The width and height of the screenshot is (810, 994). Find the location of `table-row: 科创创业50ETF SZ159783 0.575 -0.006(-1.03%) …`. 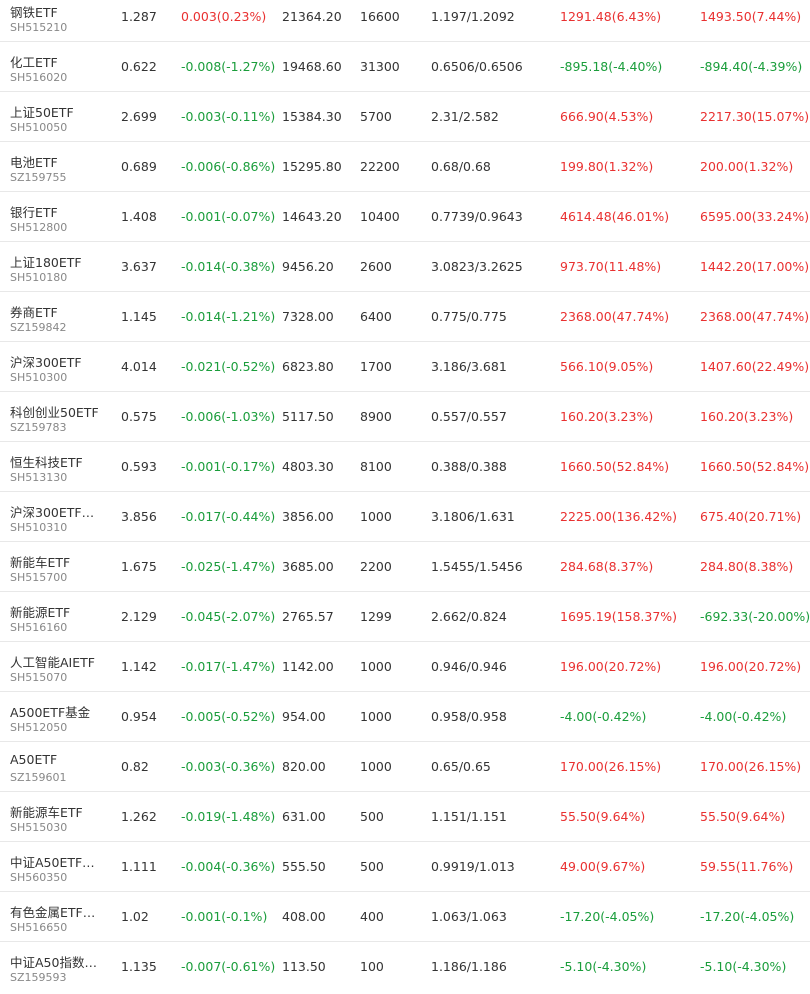

table-row: 科创创业50ETF SZ159783 0.575 -0.006(-1.03%) … is located at coordinates (405, 417).